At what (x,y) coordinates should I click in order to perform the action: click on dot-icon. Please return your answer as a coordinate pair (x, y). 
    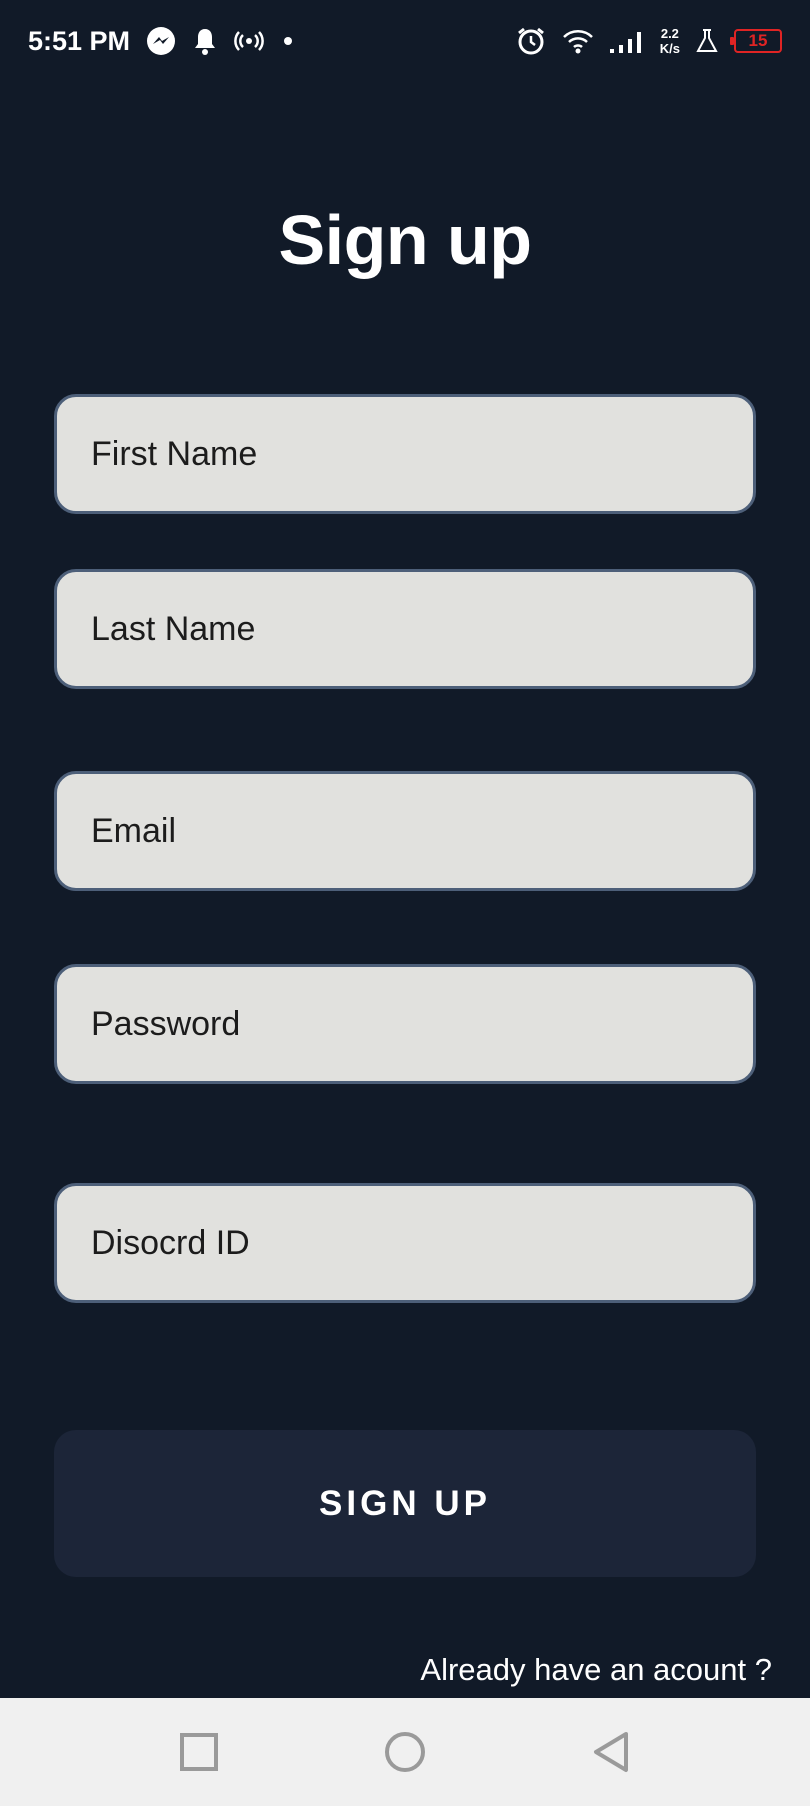
    Looking at the image, I should click on (288, 41).